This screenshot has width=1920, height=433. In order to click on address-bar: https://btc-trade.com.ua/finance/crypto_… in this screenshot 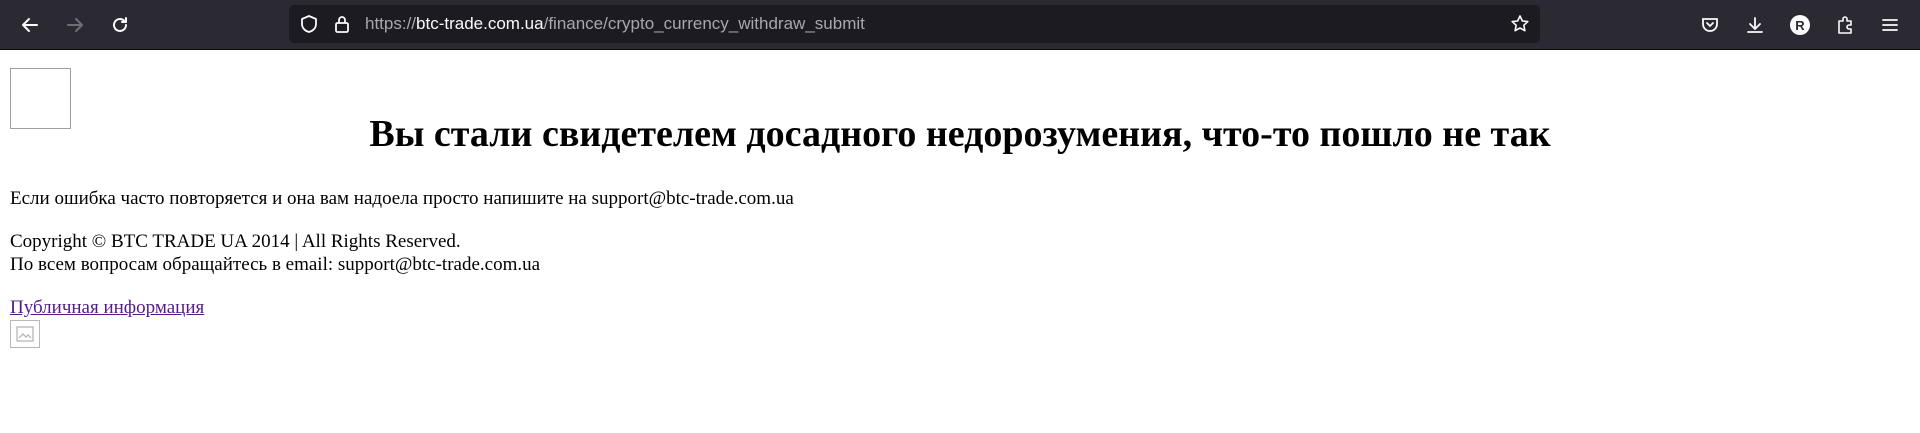, I will do `click(914, 24)`.